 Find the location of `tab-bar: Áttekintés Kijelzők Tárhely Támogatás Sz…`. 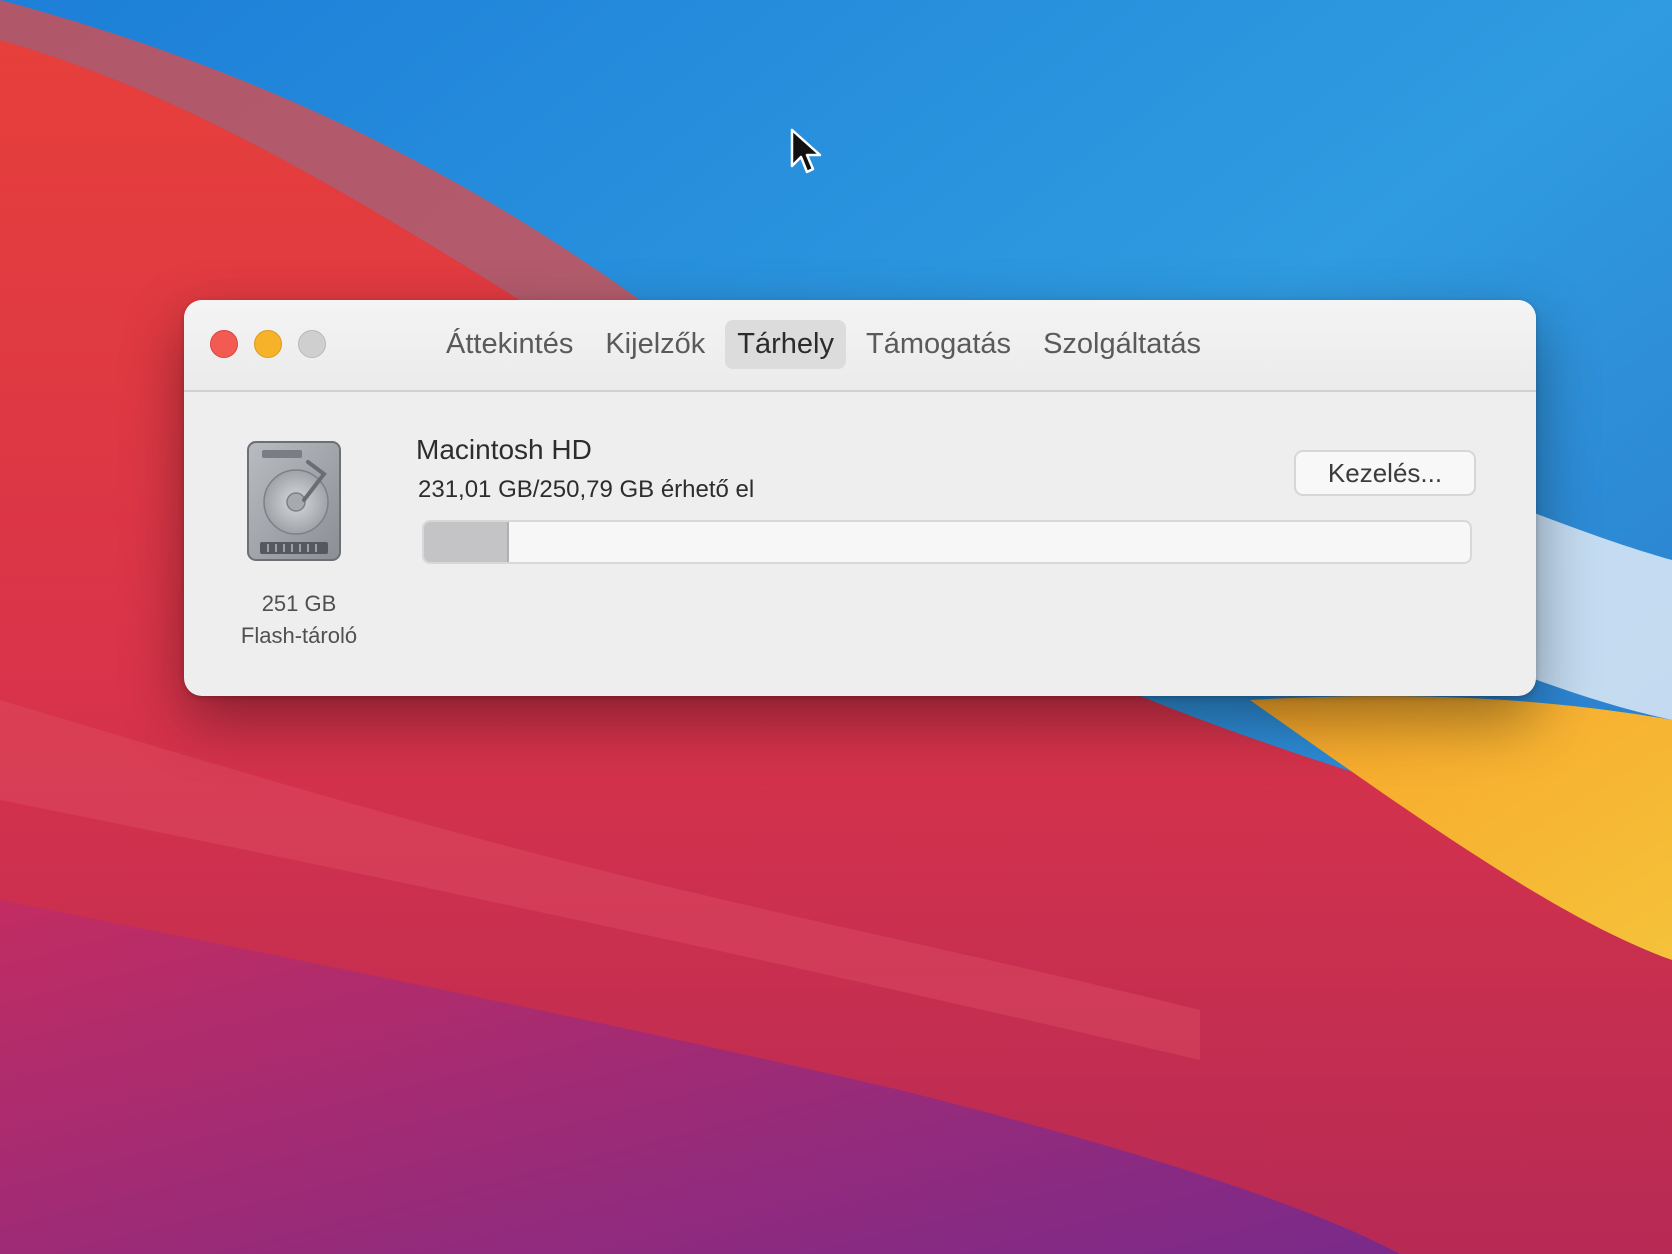

tab-bar: Áttekintés Kijelzők Tárhely Támogatás Sz… is located at coordinates (823, 344).